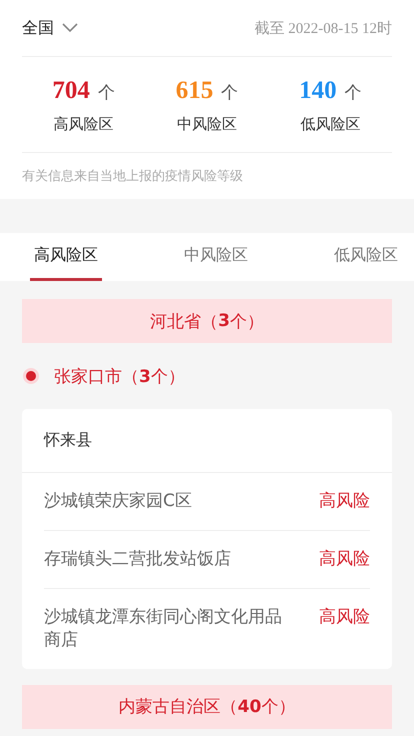  I want to click on risk-count: 615, so click(195, 91).